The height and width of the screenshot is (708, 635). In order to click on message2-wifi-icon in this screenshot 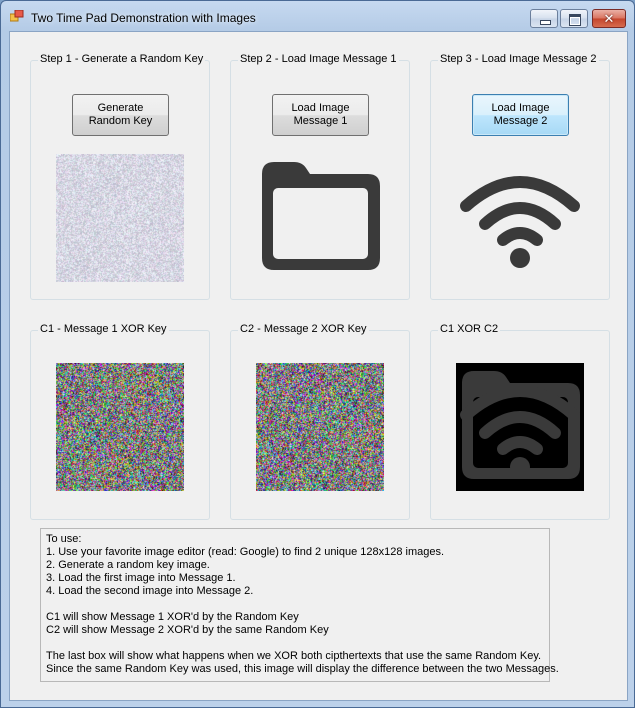, I will do `click(520, 222)`.